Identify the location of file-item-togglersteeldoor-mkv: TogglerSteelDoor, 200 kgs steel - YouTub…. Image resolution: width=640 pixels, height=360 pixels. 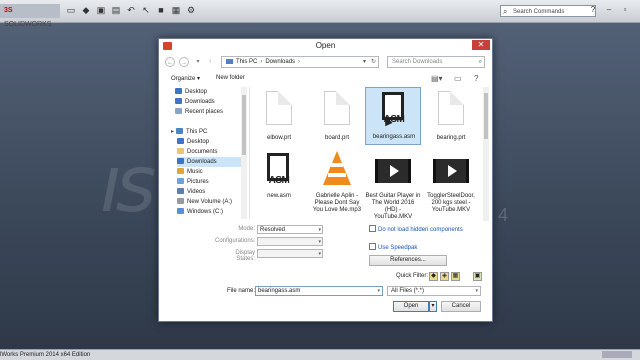
(451, 185).